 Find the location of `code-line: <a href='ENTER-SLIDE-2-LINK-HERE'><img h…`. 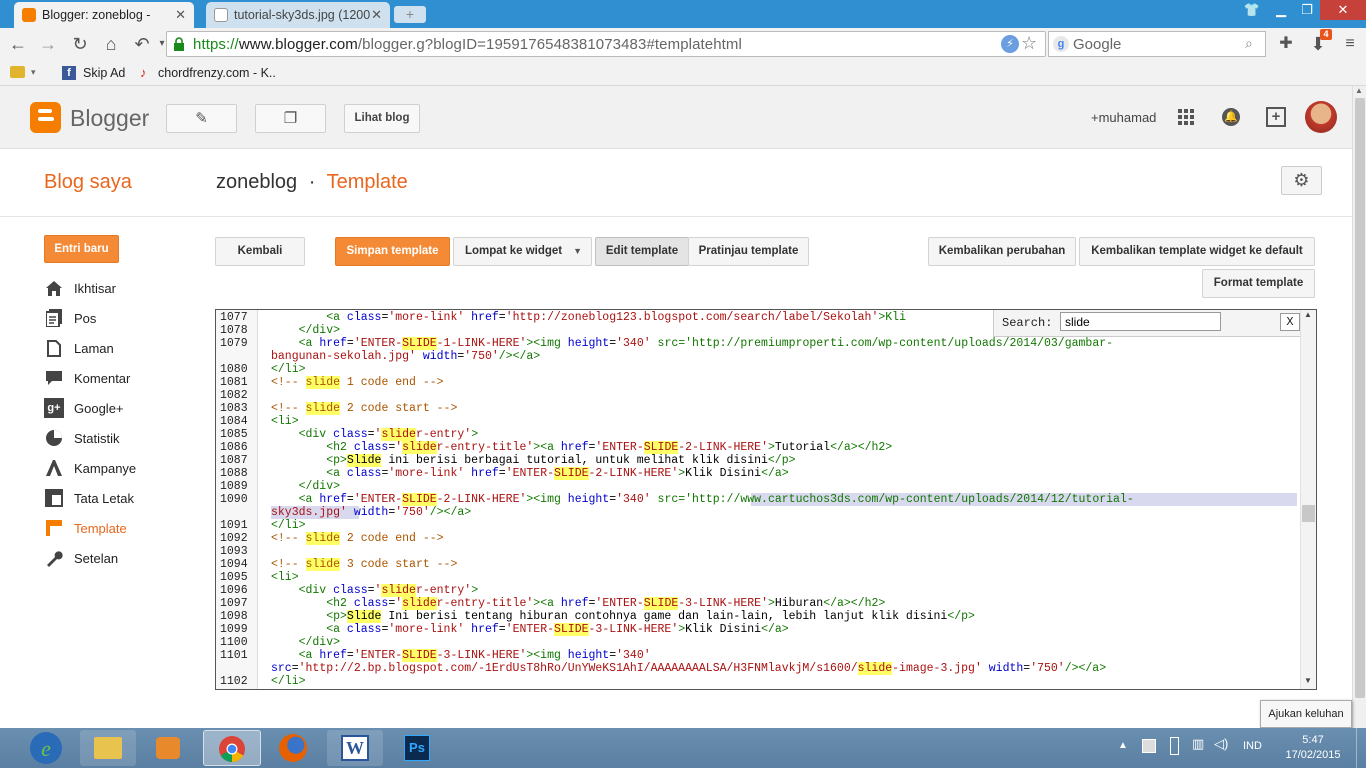

code-line: <a href='ENTER-SLIDE-2-LINK-HERE'><img h… is located at coordinates (702, 499).